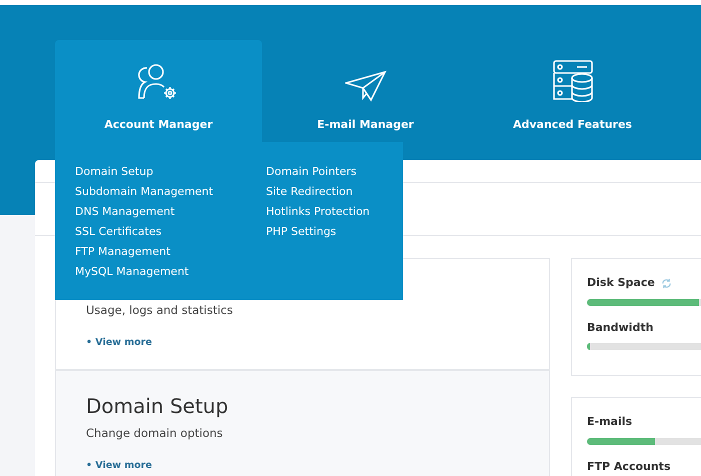 This screenshot has height=476, width=701. I want to click on menu-link: Site Redirection, so click(318, 192).